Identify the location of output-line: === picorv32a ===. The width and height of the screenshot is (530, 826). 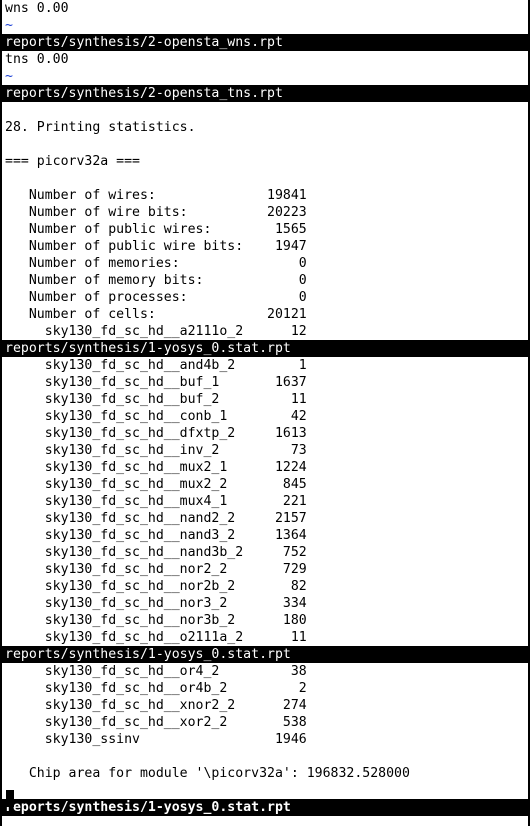
(72, 161).